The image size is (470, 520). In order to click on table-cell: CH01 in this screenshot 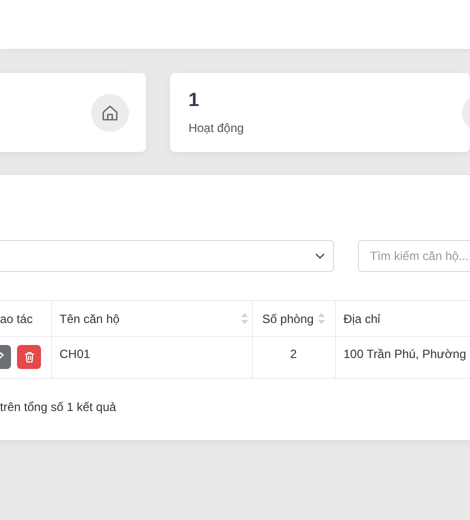, I will do `click(75, 354)`.